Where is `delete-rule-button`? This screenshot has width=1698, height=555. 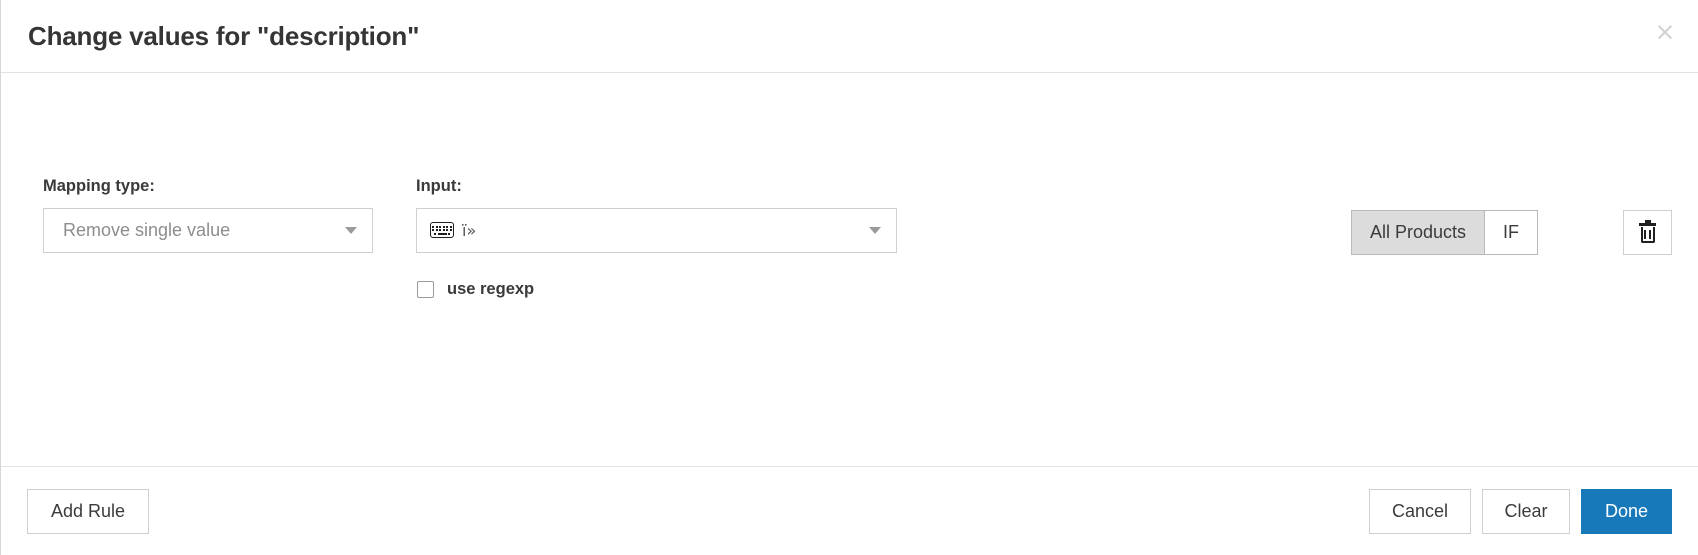
delete-rule-button is located at coordinates (1647, 232).